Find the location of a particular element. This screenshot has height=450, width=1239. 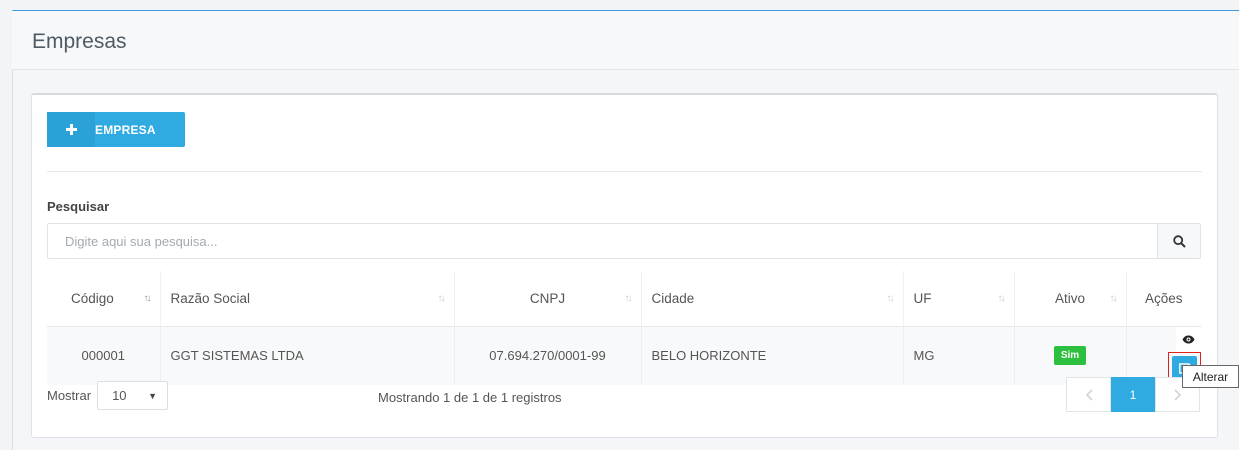

column-header-cnpj: CNPJ ↑↓ is located at coordinates (548, 299).